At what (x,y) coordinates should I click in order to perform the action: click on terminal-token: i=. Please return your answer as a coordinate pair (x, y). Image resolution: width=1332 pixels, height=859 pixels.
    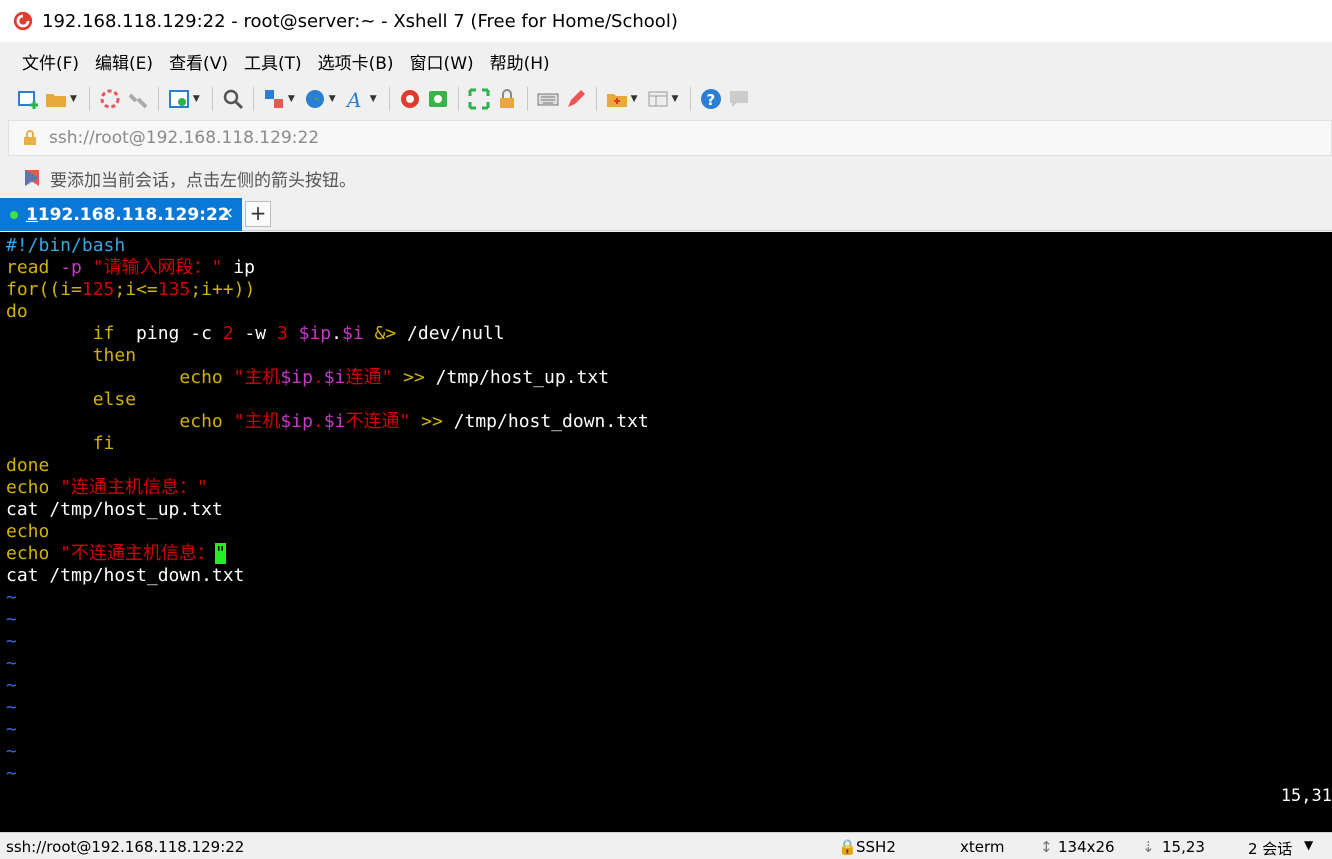
    Looking at the image, I should click on (71, 289).